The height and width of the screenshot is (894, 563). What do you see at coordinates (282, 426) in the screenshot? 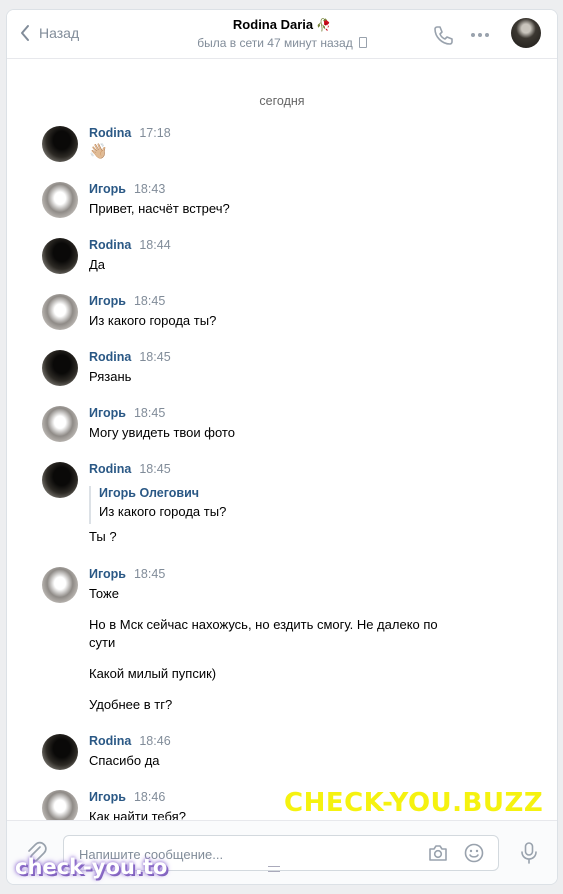
I see `message-group: Игорь 18:45 Могу увидеть твои фото` at bounding box center [282, 426].